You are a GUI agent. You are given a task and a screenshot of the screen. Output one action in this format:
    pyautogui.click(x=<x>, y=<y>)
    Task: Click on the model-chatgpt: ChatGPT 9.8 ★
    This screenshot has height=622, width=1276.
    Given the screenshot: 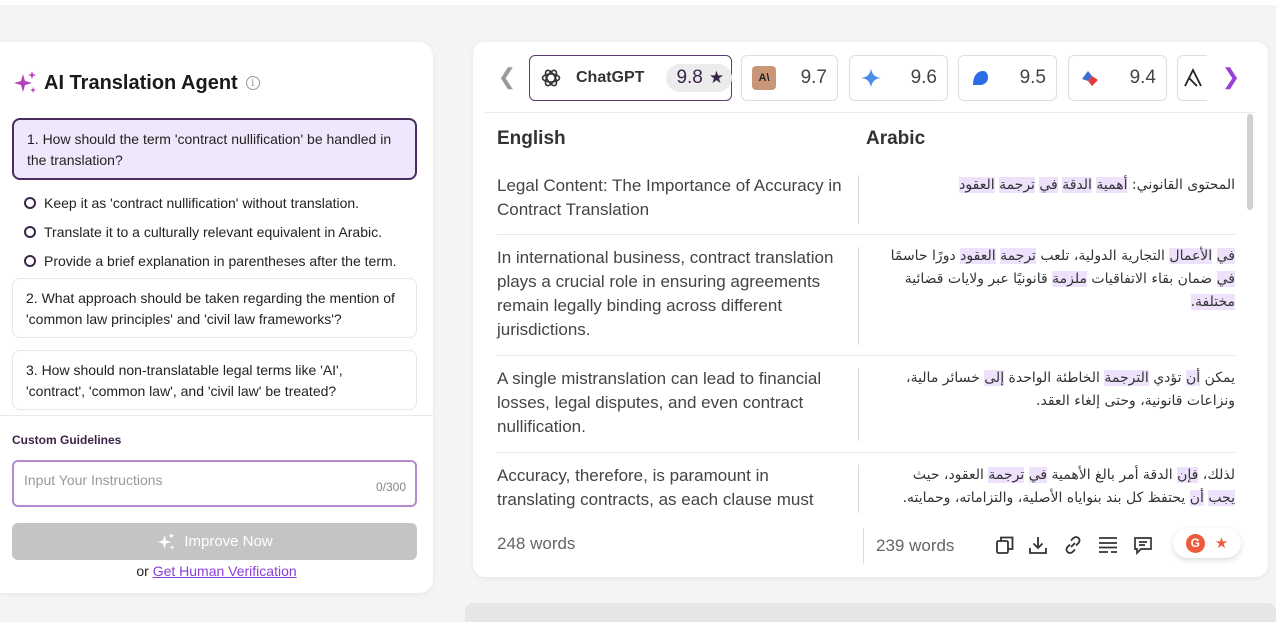 What is the action you would take?
    pyautogui.click(x=631, y=78)
    